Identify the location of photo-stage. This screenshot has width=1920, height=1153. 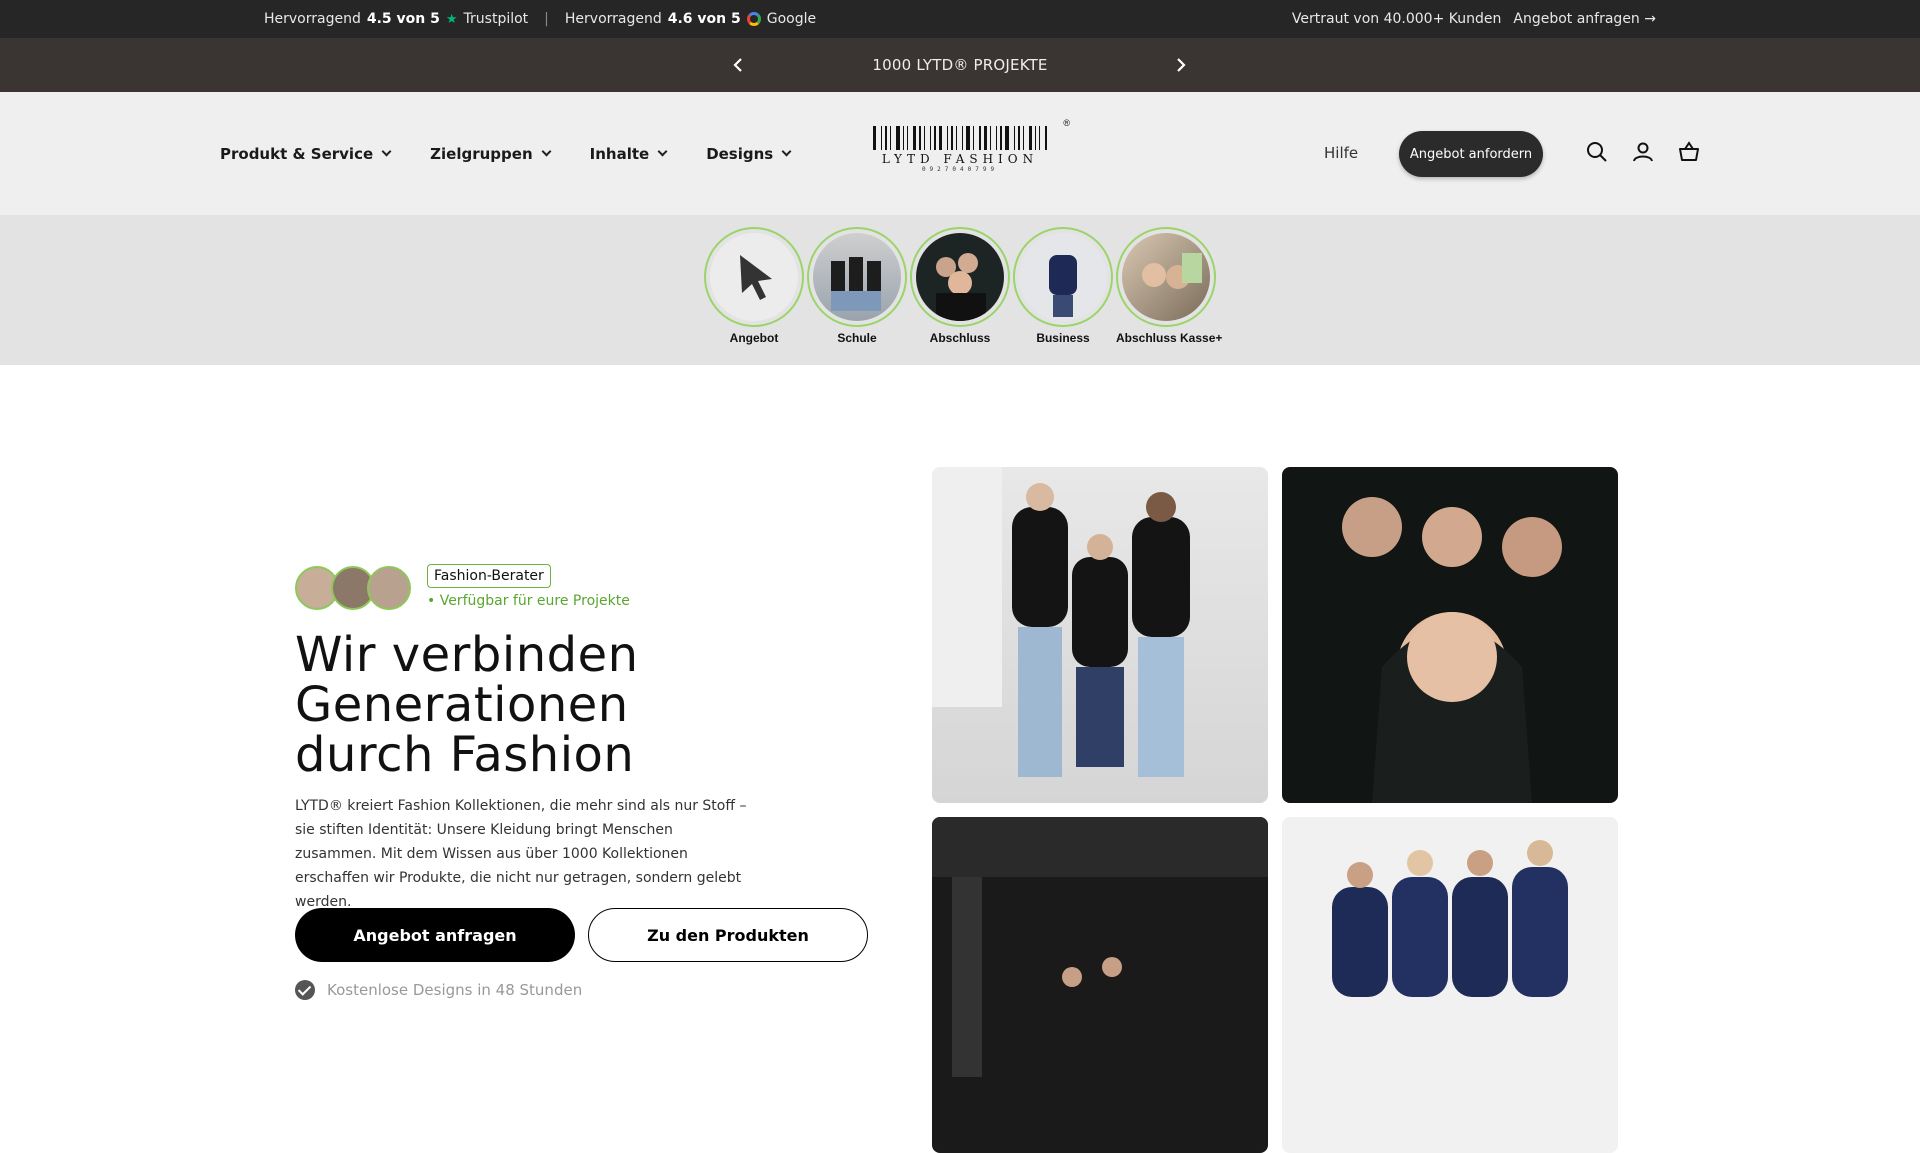
(1100, 985).